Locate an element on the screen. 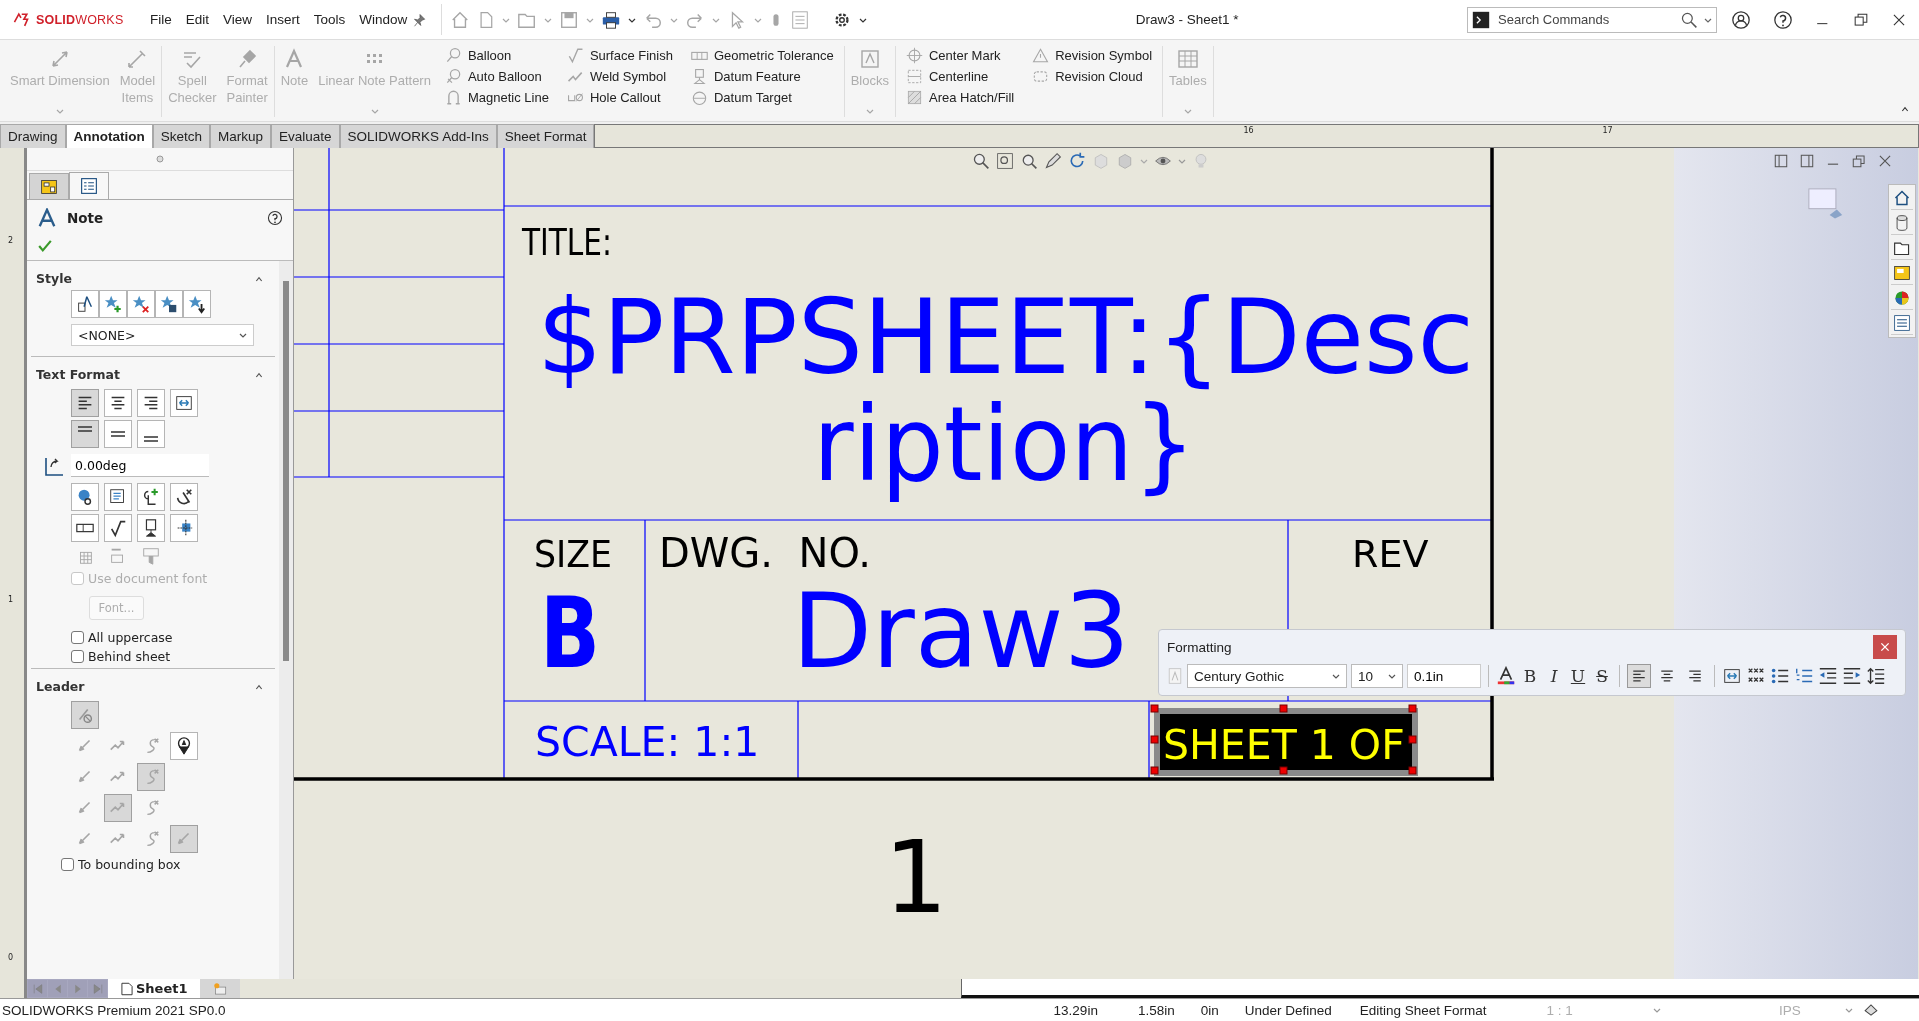 Image resolution: width=1919 pixels, height=1021 pixels. menu-item: Insert is located at coordinates (283, 19).